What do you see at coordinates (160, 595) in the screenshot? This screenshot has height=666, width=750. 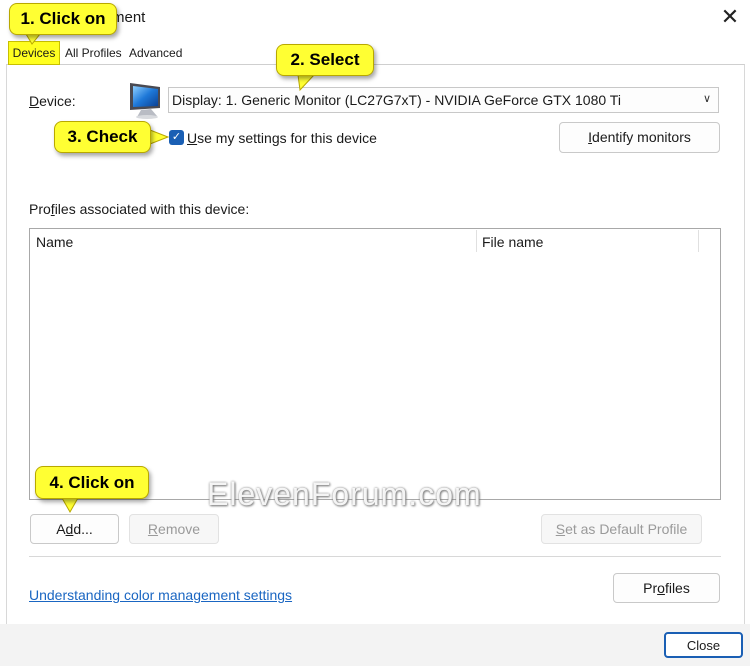 I see `color-management-help-link: Understanding color management settings` at bounding box center [160, 595].